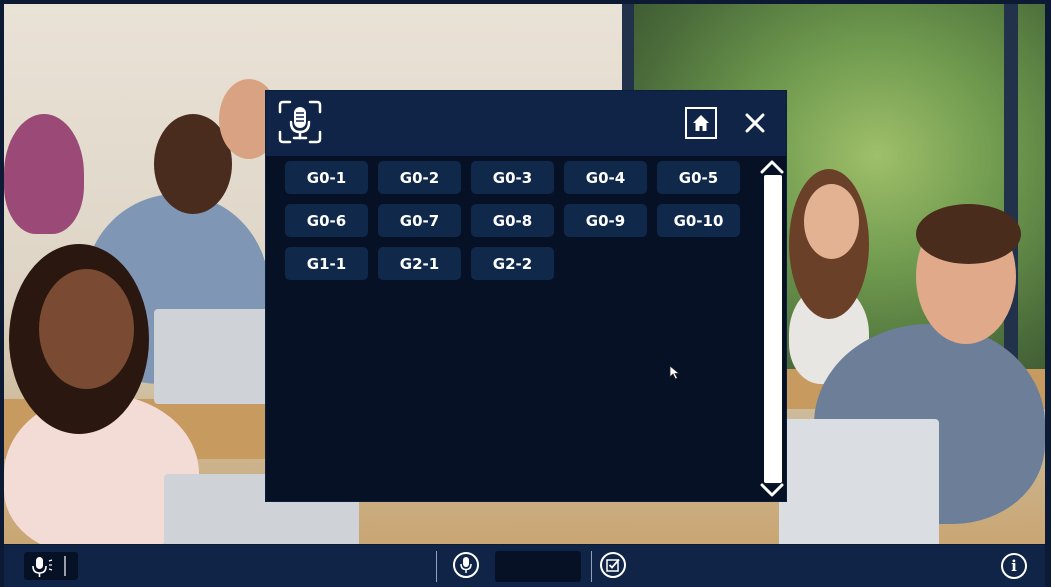 This screenshot has width=1051, height=587. I want to click on home-button, so click(701, 123).